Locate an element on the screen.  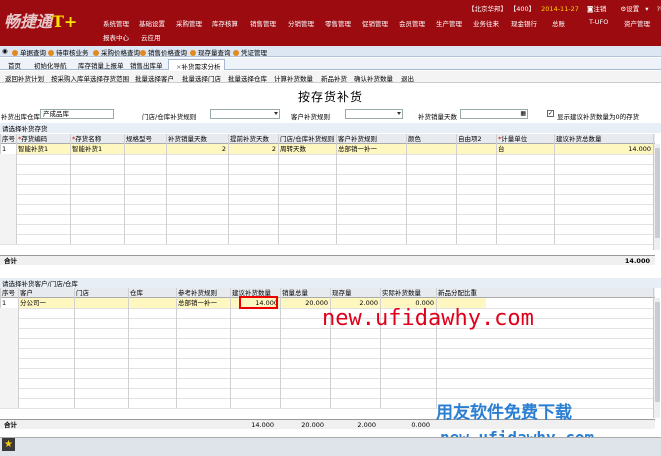
menu-item: 库存核算 is located at coordinates (225, 23).